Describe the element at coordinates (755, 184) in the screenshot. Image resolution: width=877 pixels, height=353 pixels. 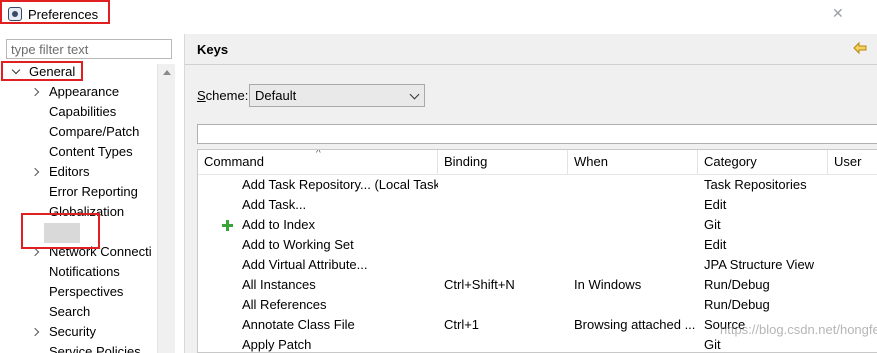
I see `cell-category: Task Repositories` at that location.